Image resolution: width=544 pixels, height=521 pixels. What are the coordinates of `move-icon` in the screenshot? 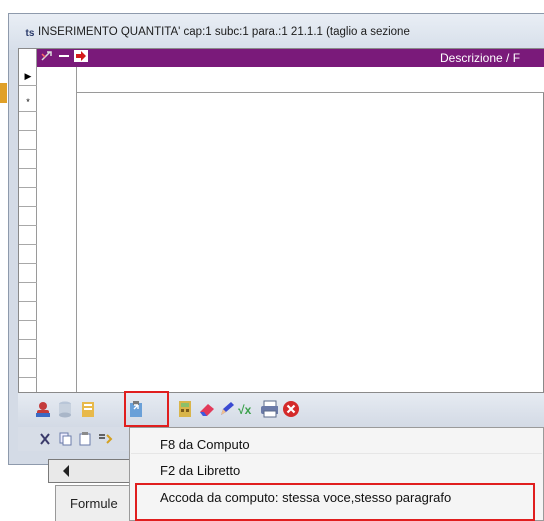 It's located at (105, 439).